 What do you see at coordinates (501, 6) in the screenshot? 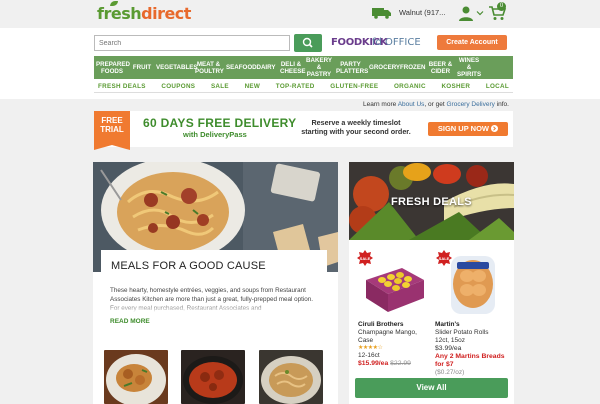
I see `cart-count-badge: 0` at bounding box center [501, 6].